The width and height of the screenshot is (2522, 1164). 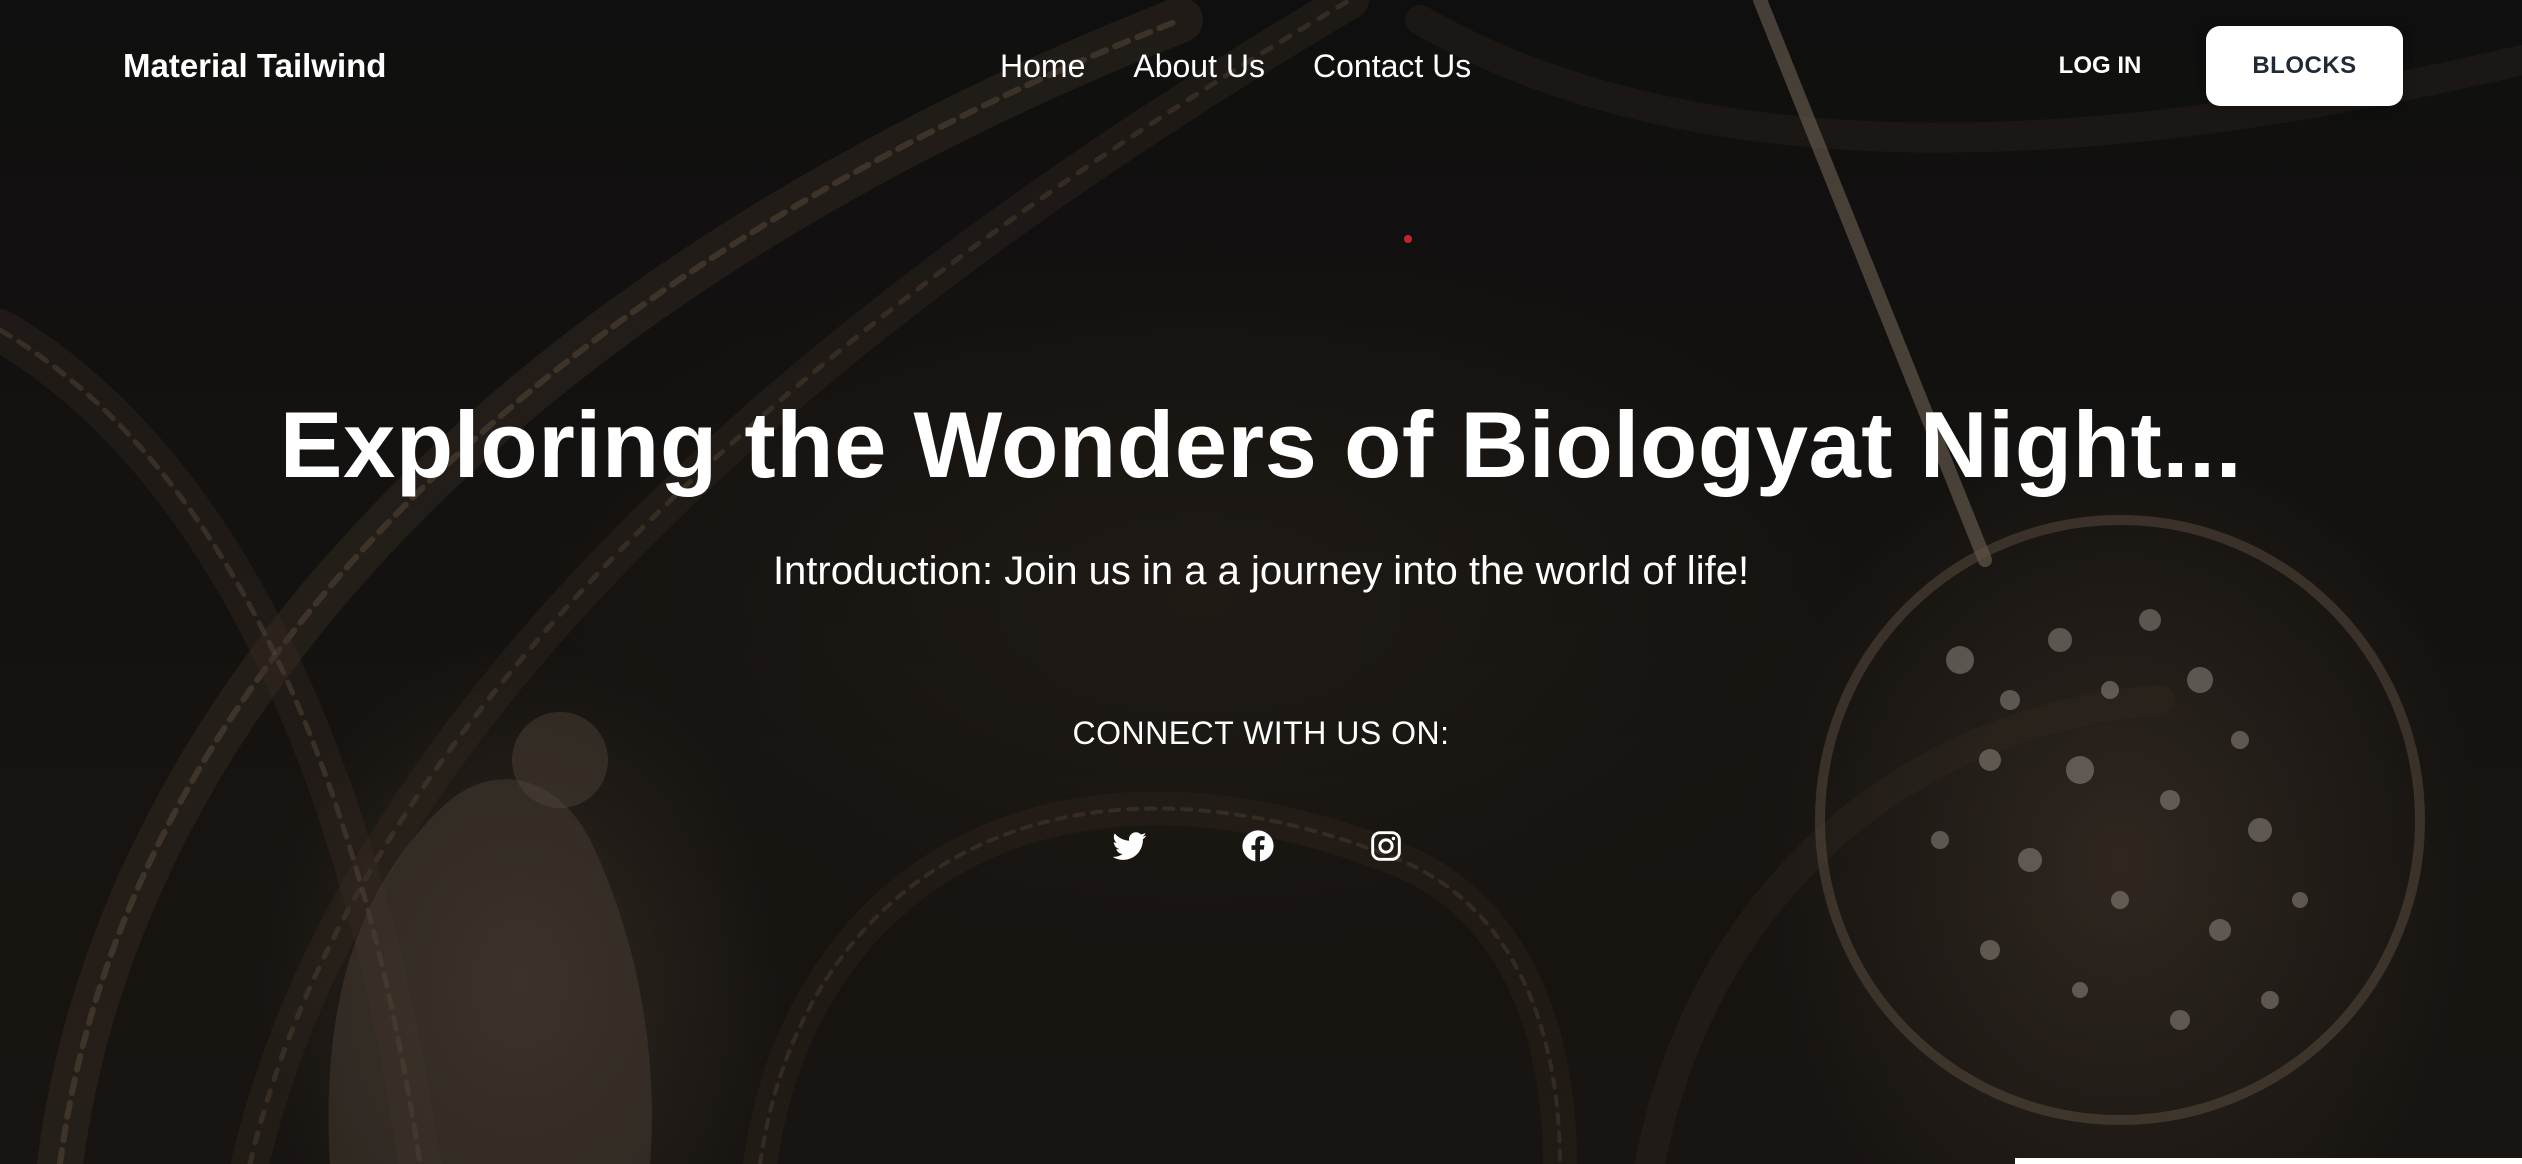 I want to click on social-links, so click(x=1267, y=846).